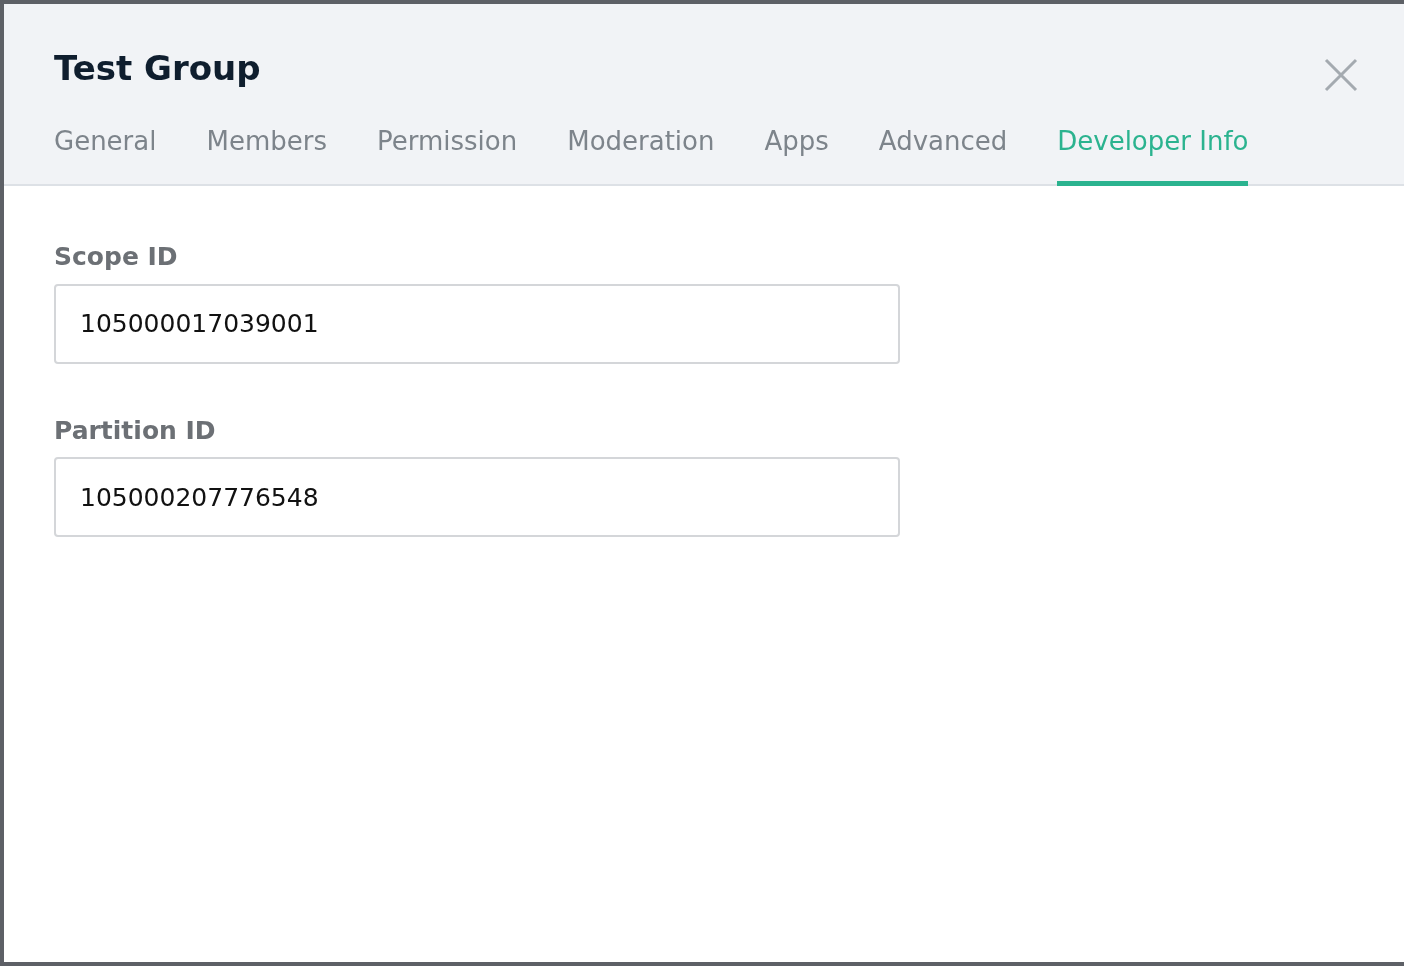 The height and width of the screenshot is (966, 1404). Describe the element at coordinates (477, 323) in the screenshot. I see `input-field: 105000017039001` at that location.